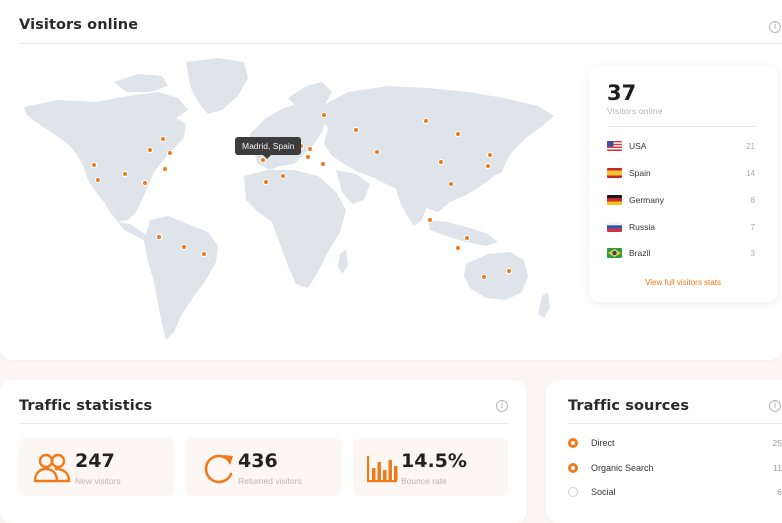 This screenshot has width=782, height=523. I want to click on indonesia, so click(463, 233).